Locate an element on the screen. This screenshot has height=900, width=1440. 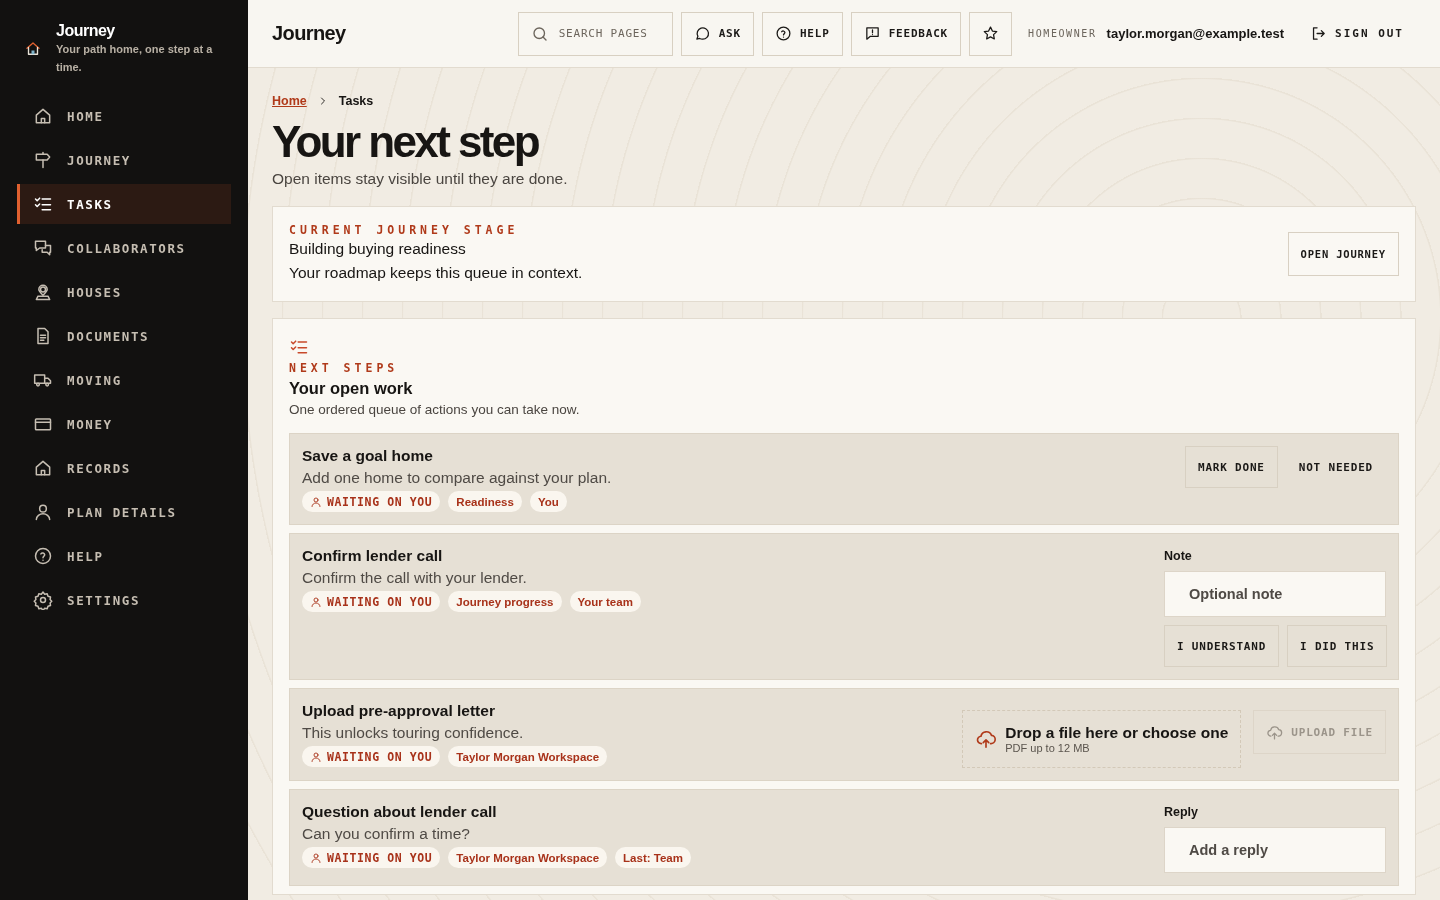
nav-item: SETTINGS is located at coordinates (124, 600).